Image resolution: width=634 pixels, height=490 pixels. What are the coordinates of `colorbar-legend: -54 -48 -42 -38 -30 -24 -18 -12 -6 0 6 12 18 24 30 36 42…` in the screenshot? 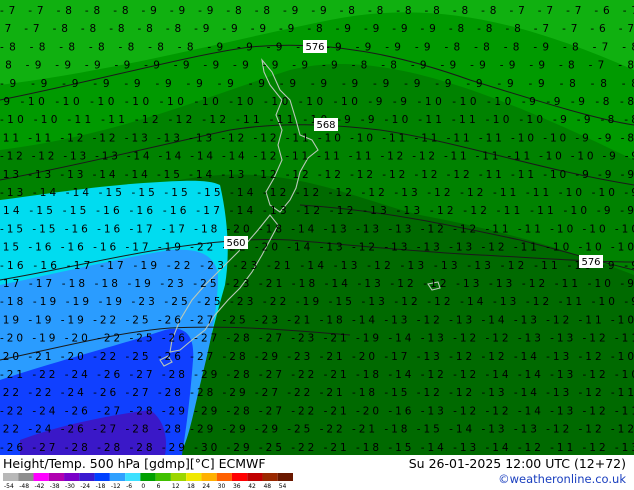 It's located at (148, 481).